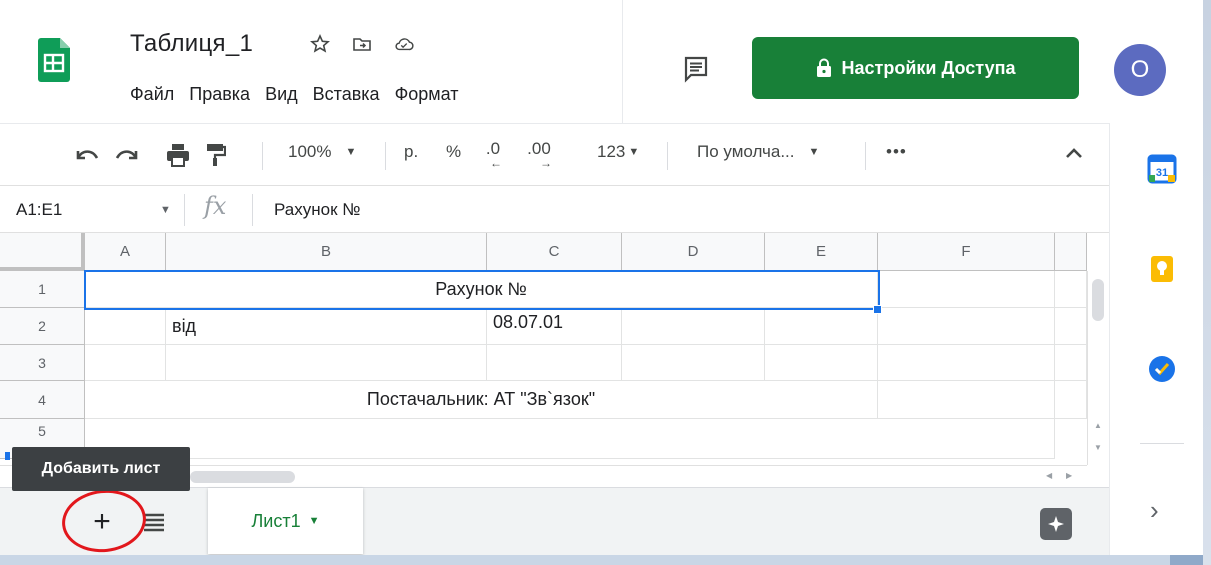  I want to click on decrease-decimals-button: .0 ←, so click(493, 154).